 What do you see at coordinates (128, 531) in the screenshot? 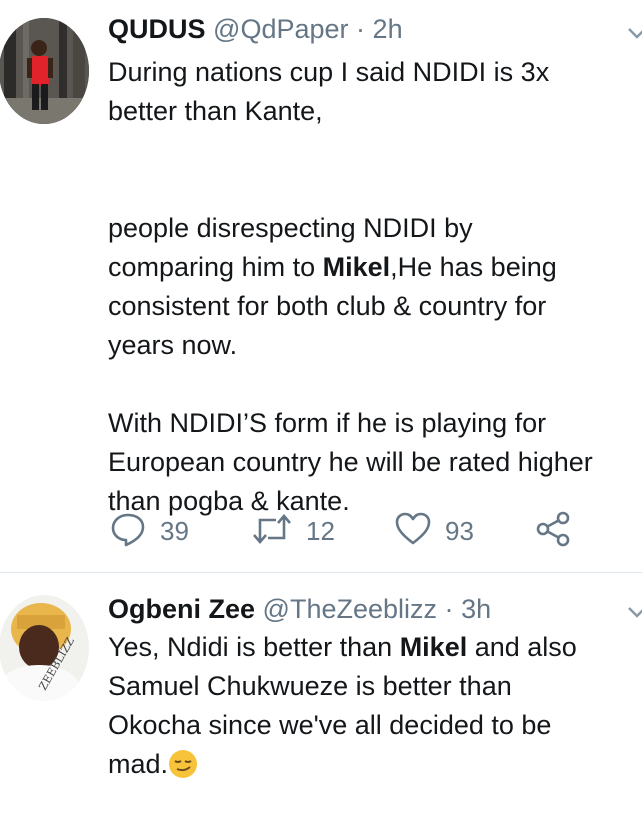
I see `reply-icon` at bounding box center [128, 531].